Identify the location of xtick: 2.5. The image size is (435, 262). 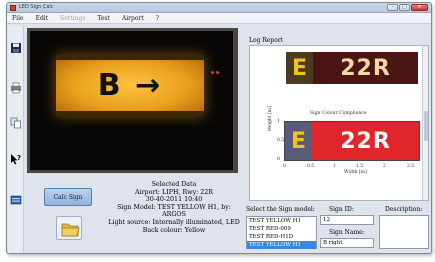
(411, 166).